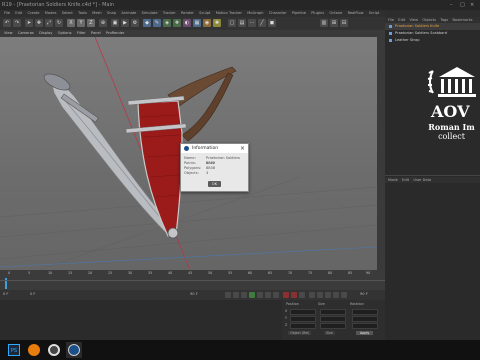 This screenshot has width=480, height=360. What do you see at coordinates (294, 295) in the screenshot?
I see `autokey-icon` at bounding box center [294, 295].